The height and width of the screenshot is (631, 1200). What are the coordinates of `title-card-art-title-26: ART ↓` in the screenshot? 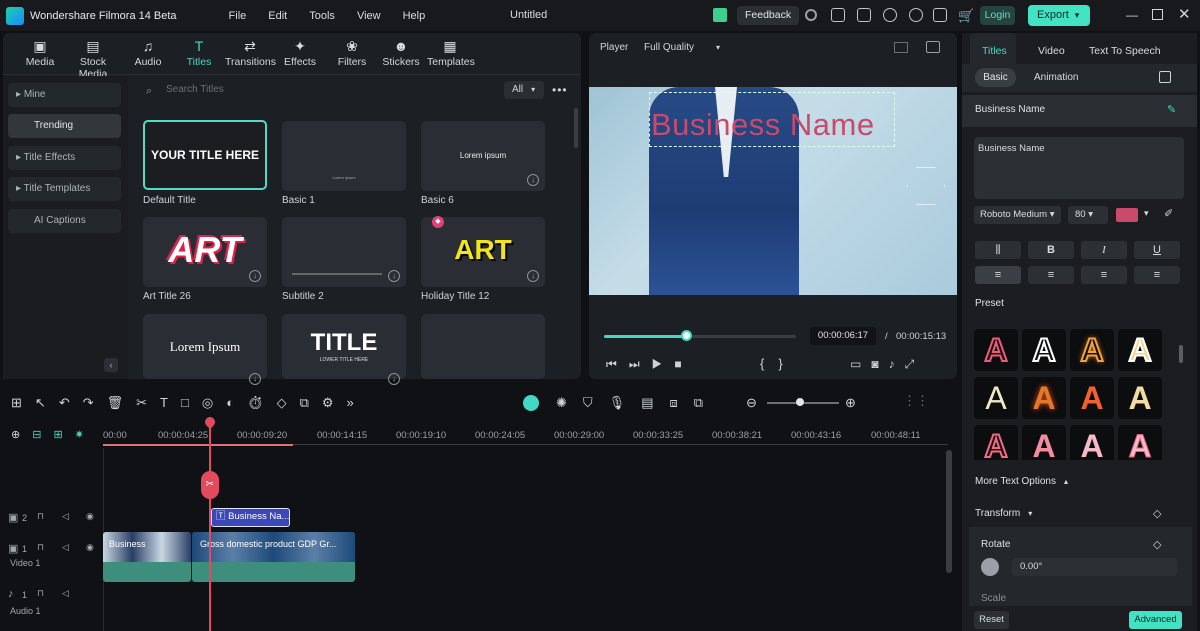 It's located at (205, 252).